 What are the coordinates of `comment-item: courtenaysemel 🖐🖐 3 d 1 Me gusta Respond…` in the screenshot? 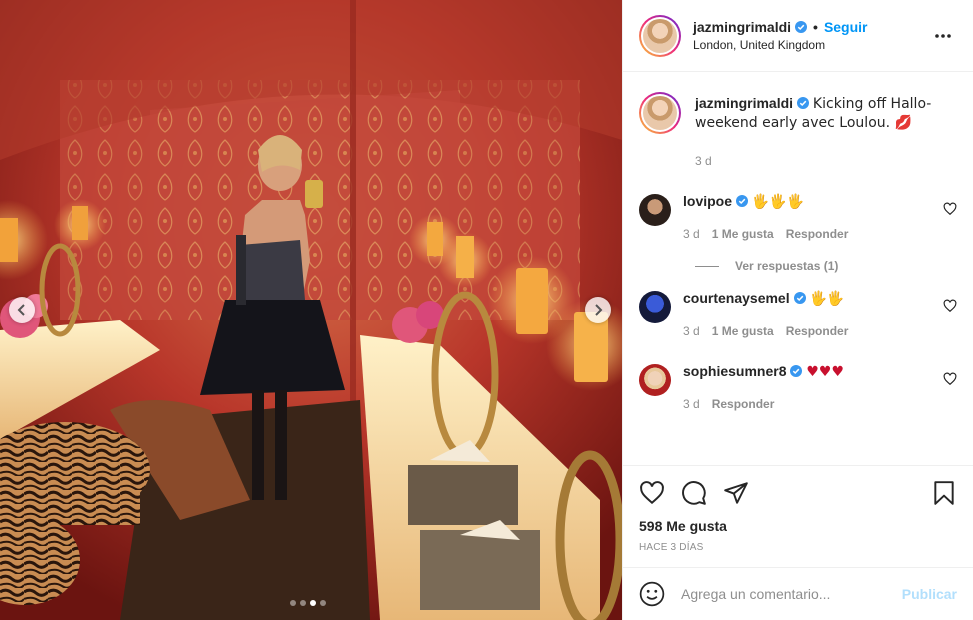 It's located at (798, 314).